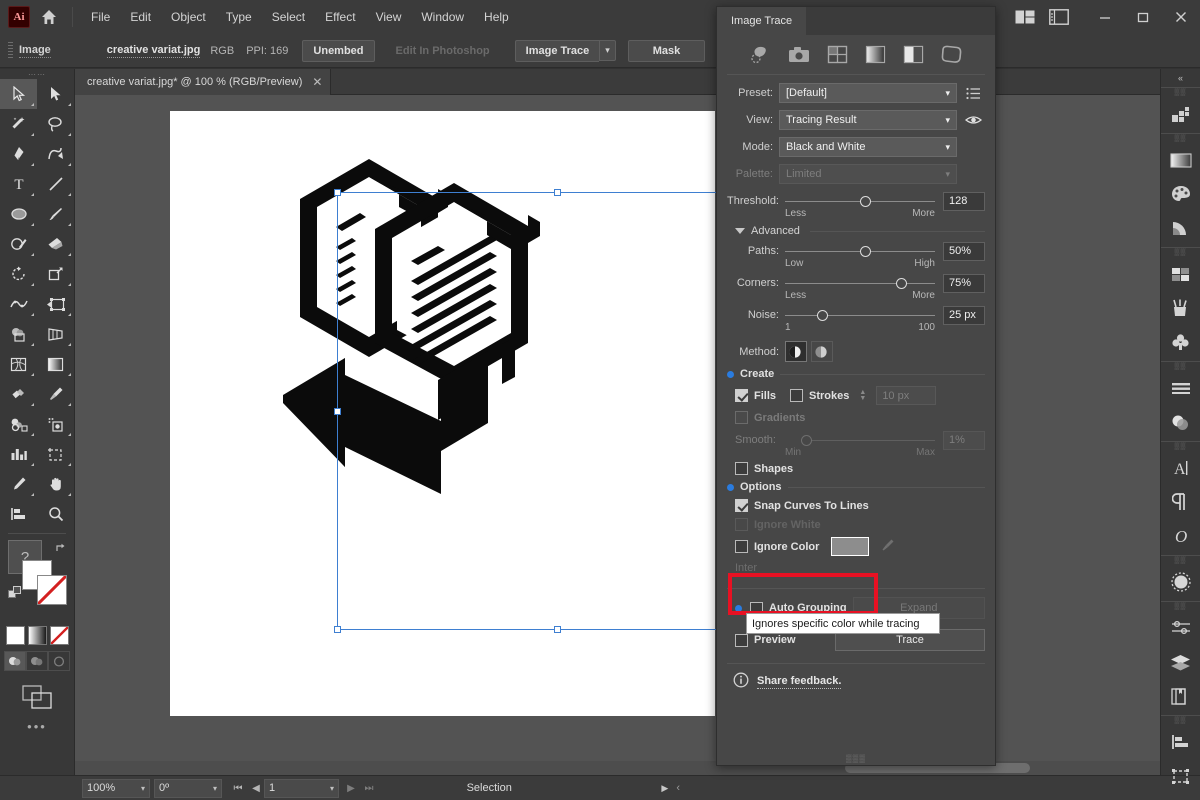 This screenshot has width=1200, height=800. Describe the element at coordinates (1180, 308) in the screenshot. I see `brushes-panel-icon` at that location.